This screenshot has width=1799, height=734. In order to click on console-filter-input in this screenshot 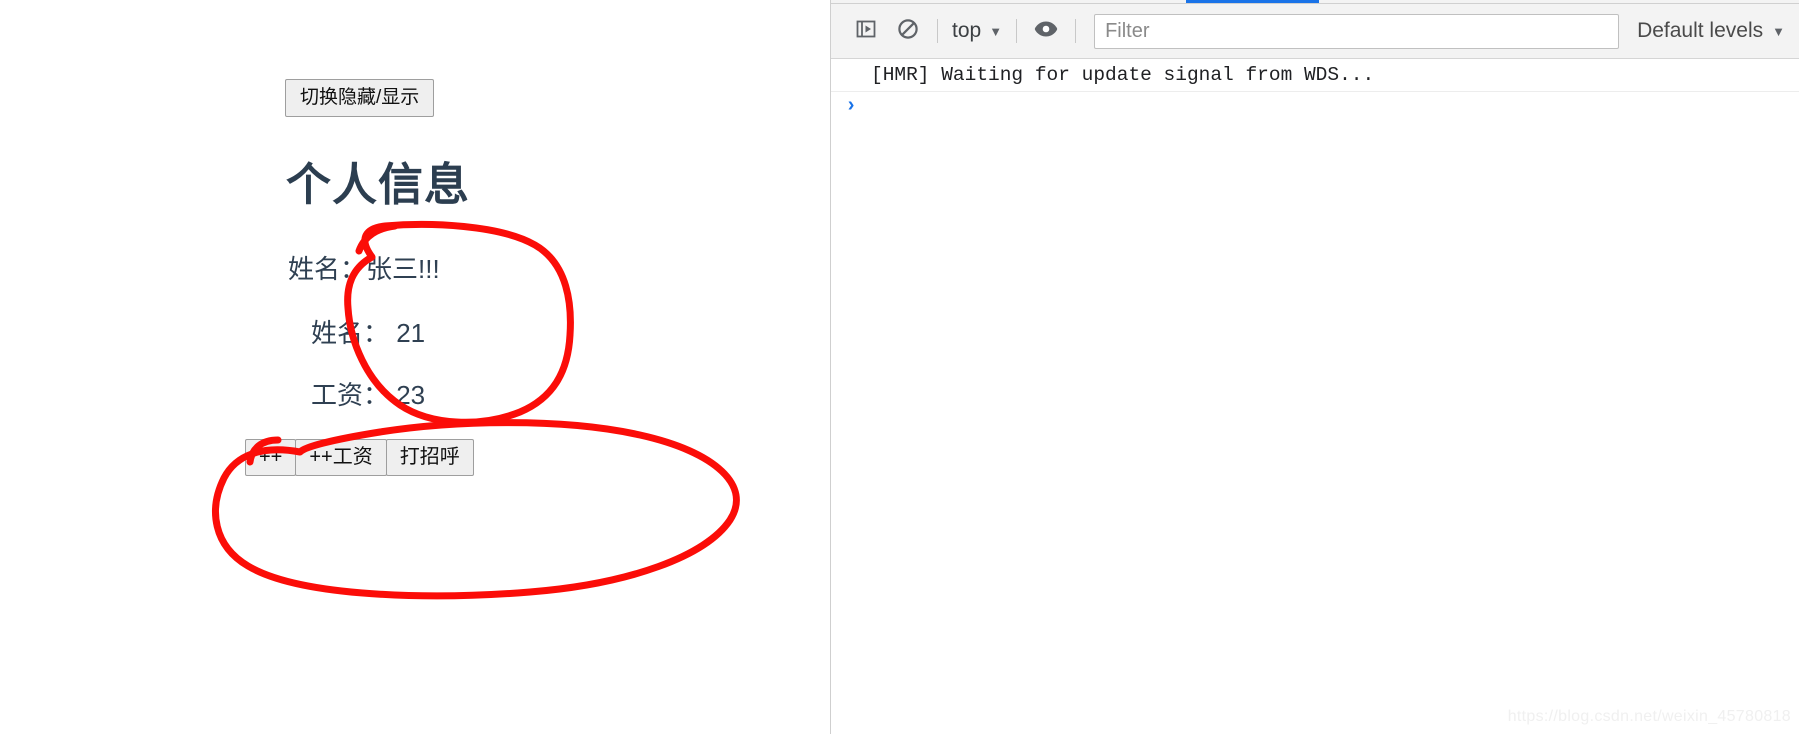, I will do `click(1357, 31)`.